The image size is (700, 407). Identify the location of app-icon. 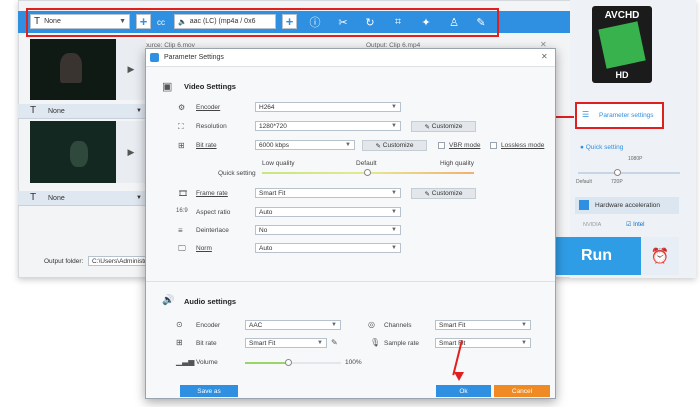
(154, 57).